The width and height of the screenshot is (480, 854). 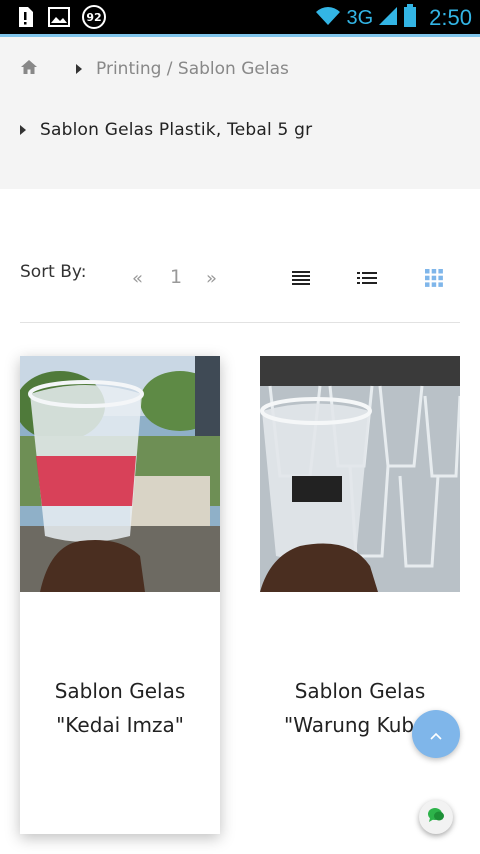 I want to click on breadcrumb-category: Printing / Sablon Gelas, so click(x=192, y=69).